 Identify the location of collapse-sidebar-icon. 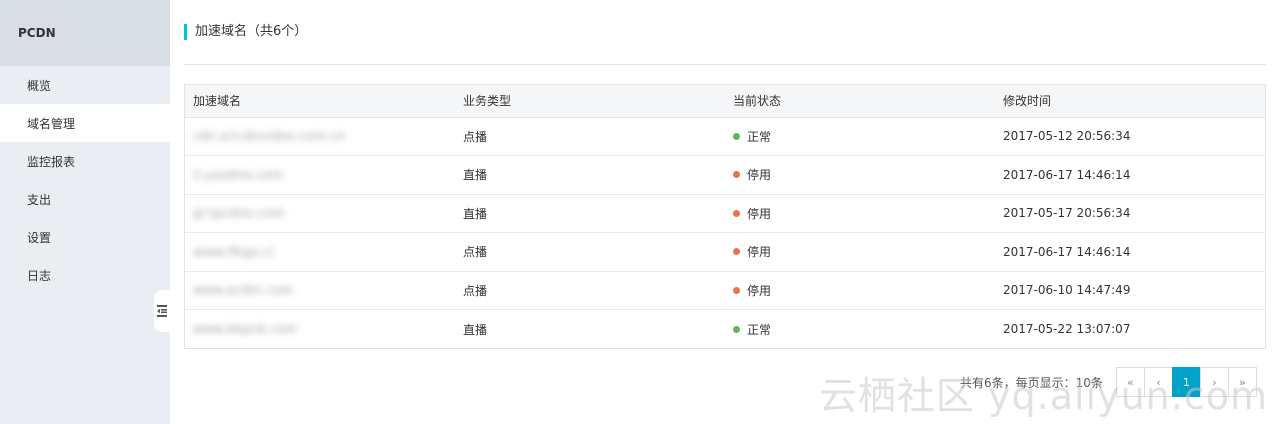
(162, 311).